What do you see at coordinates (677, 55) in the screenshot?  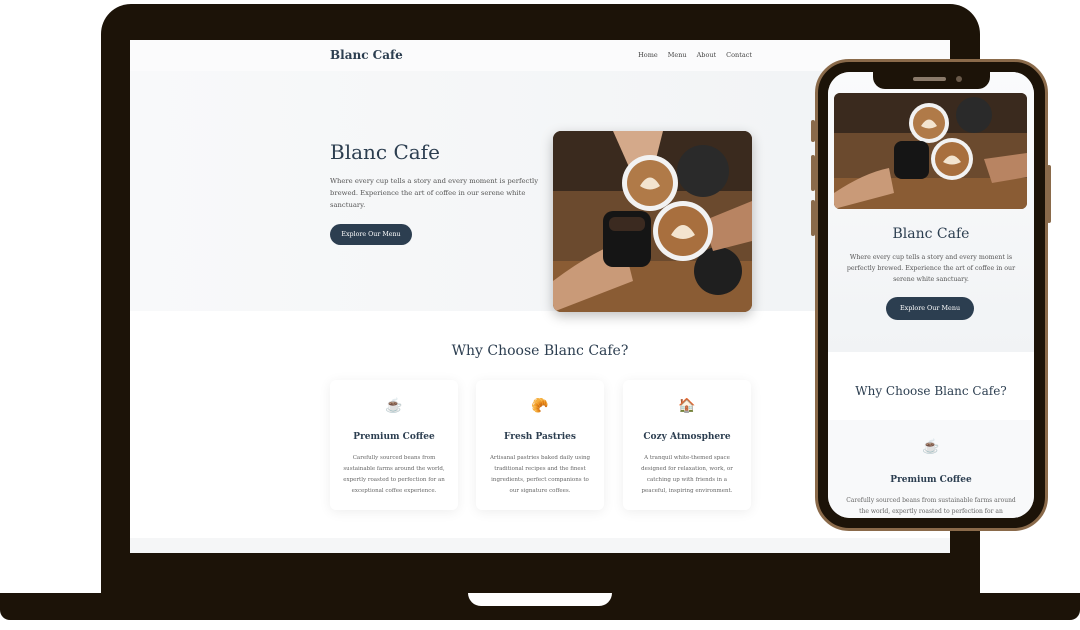 I see `nav-link-menu: Menu` at bounding box center [677, 55].